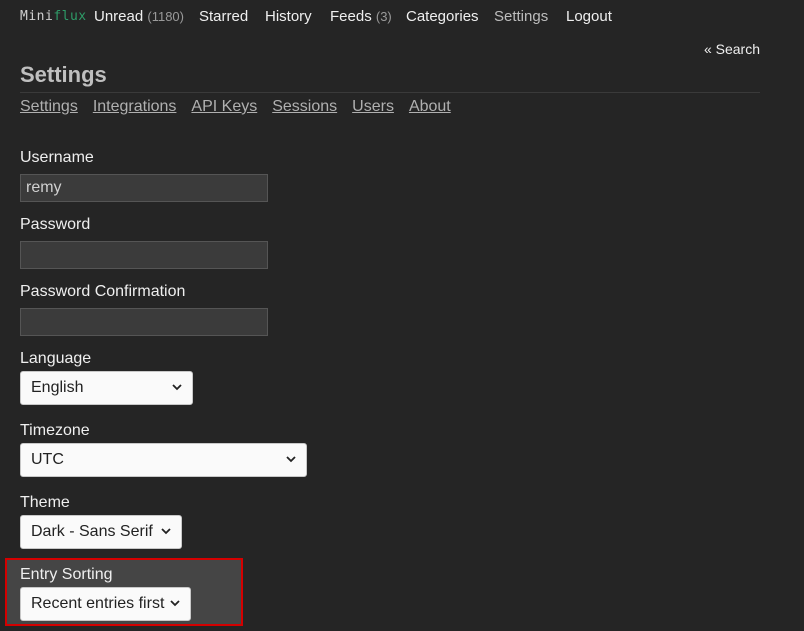 Image resolution: width=804 pixels, height=631 pixels. I want to click on nav-feeds-count: (3), so click(383, 16).